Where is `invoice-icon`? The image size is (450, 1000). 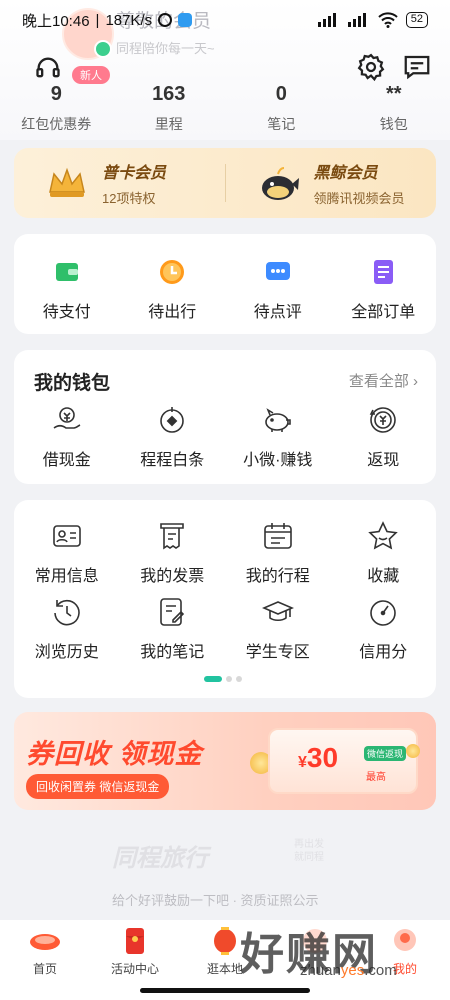
invoice-icon is located at coordinates (172, 536).